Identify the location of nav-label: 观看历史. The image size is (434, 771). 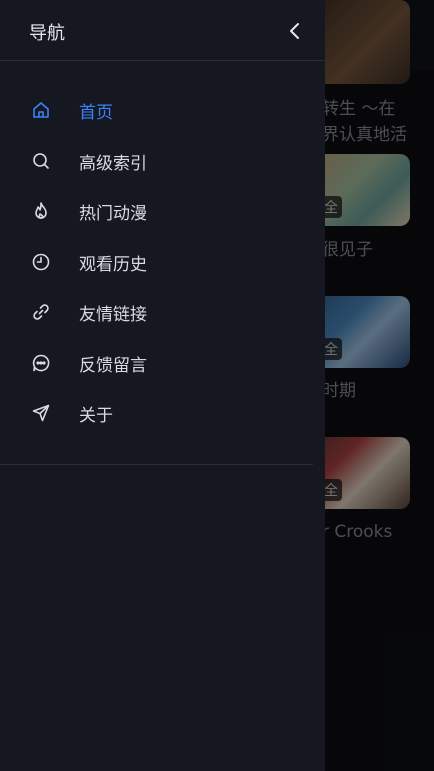
(113, 265).